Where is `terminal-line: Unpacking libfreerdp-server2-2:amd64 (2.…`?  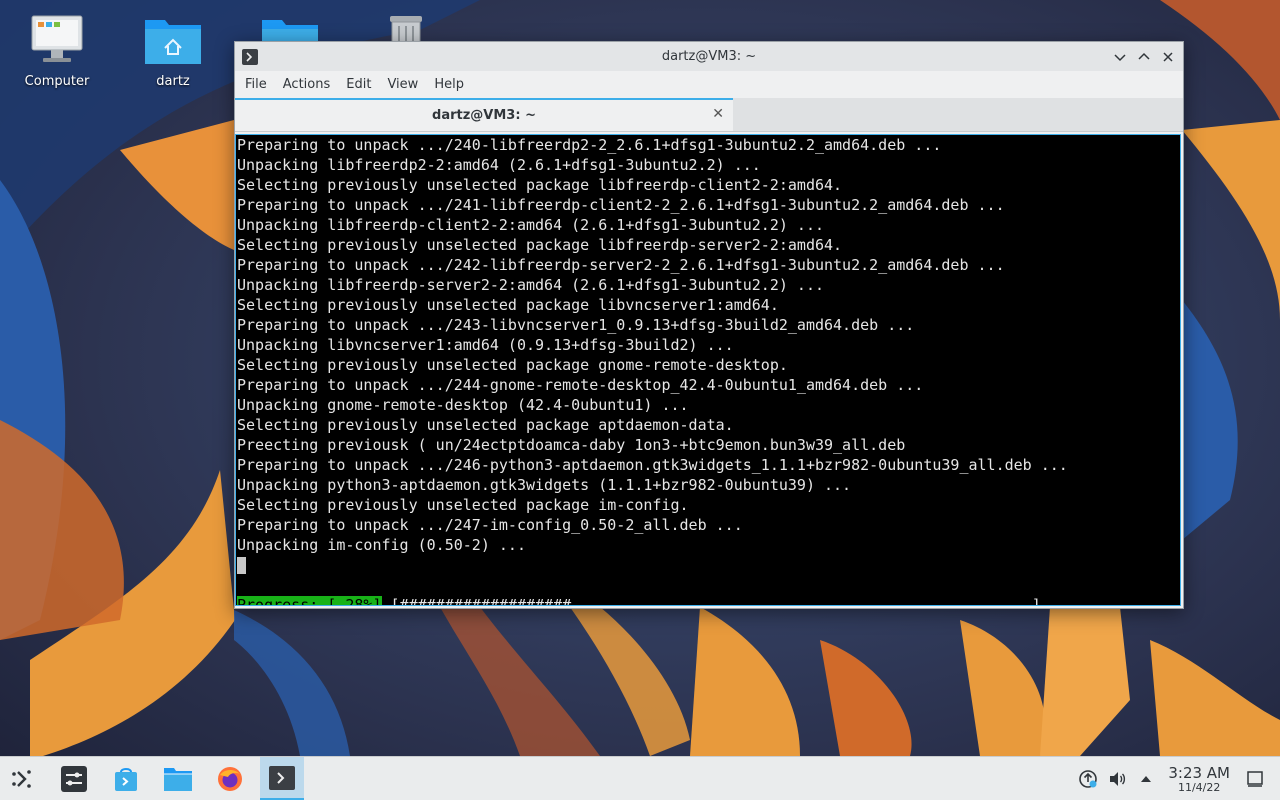 terminal-line: Unpacking libfreerdp-server2-2:amd64 (2.… is located at coordinates (530, 285).